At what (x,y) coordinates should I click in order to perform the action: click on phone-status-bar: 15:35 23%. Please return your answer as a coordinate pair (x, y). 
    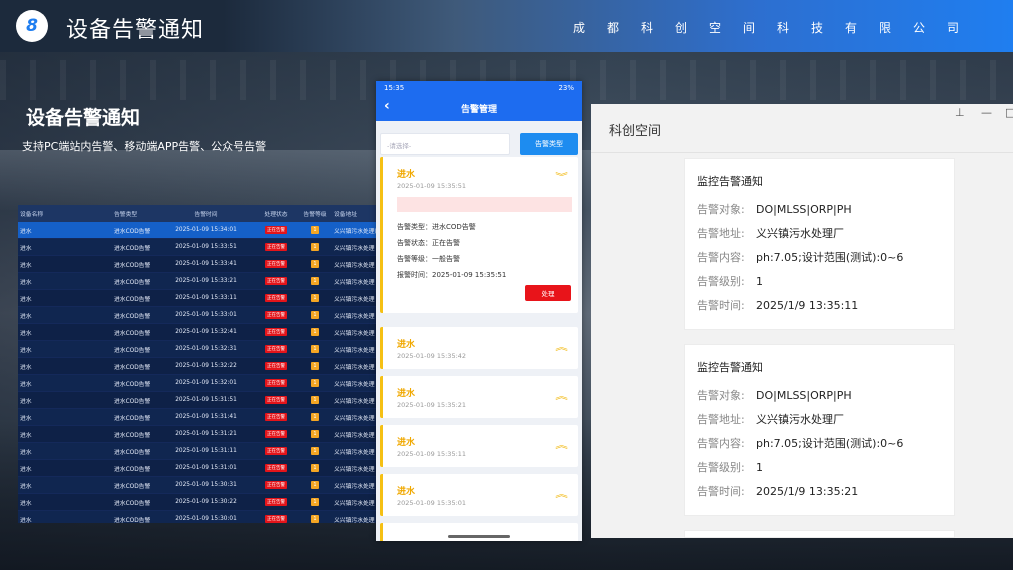
    Looking at the image, I should click on (479, 88).